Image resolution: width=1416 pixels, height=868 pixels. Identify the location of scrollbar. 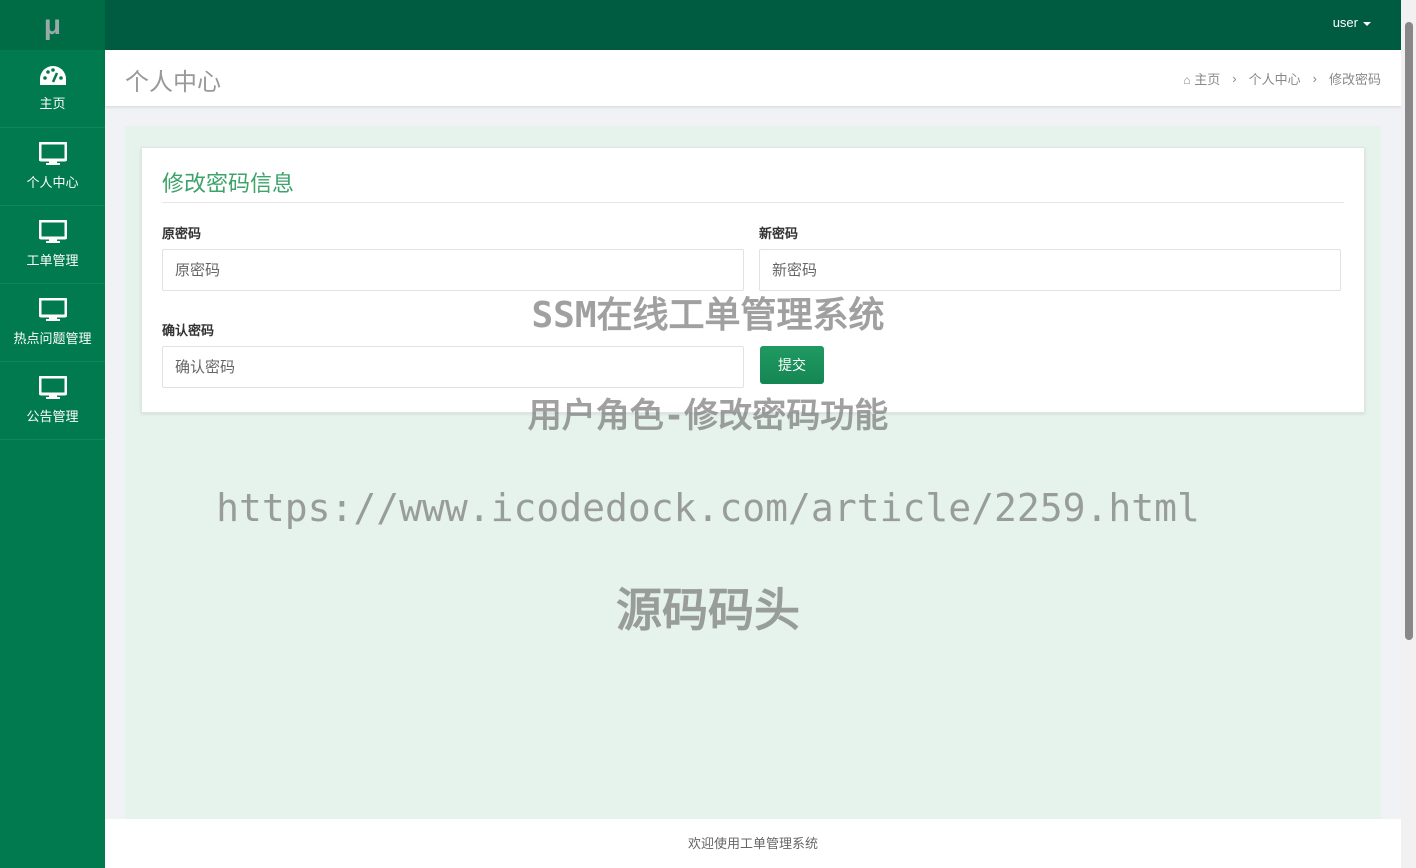
(1408, 434).